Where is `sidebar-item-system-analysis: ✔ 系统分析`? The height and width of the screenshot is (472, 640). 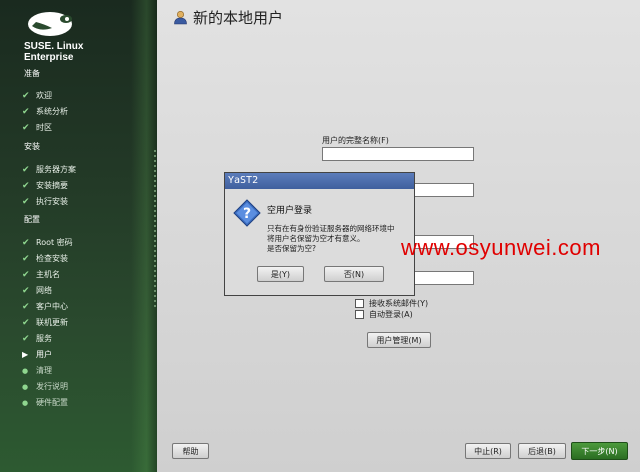 sidebar-item-system-analysis: ✔ 系统分析 is located at coordinates (45, 111).